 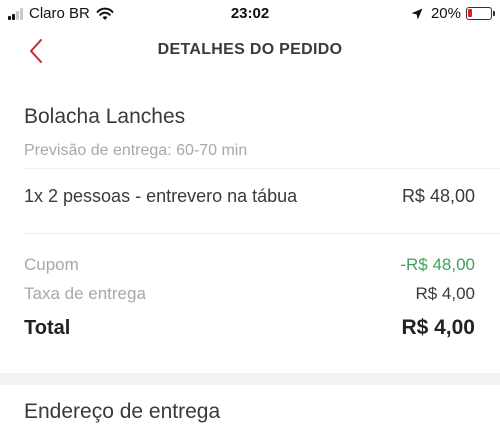 I want to click on location-arrow-icon, so click(x=417, y=13).